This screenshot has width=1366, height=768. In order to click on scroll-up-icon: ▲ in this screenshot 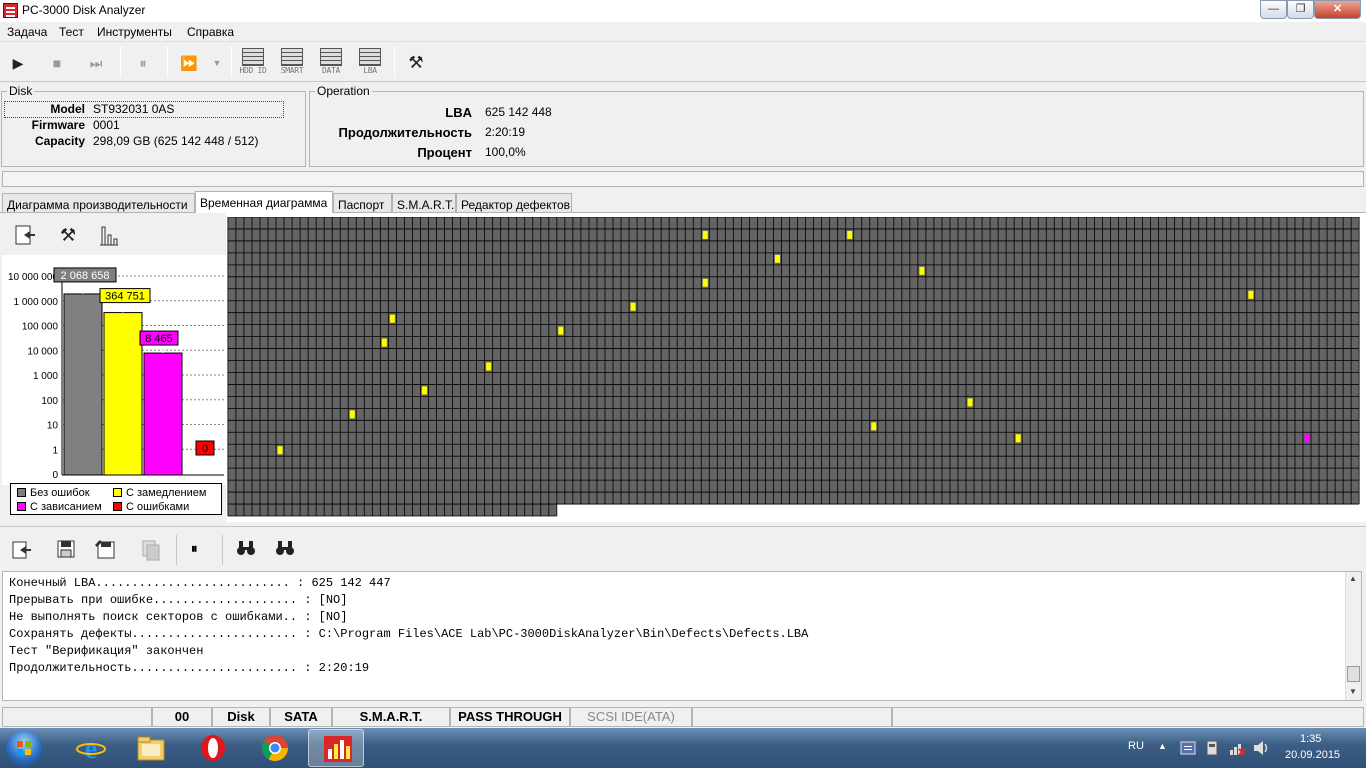, I will do `click(1353, 578)`.